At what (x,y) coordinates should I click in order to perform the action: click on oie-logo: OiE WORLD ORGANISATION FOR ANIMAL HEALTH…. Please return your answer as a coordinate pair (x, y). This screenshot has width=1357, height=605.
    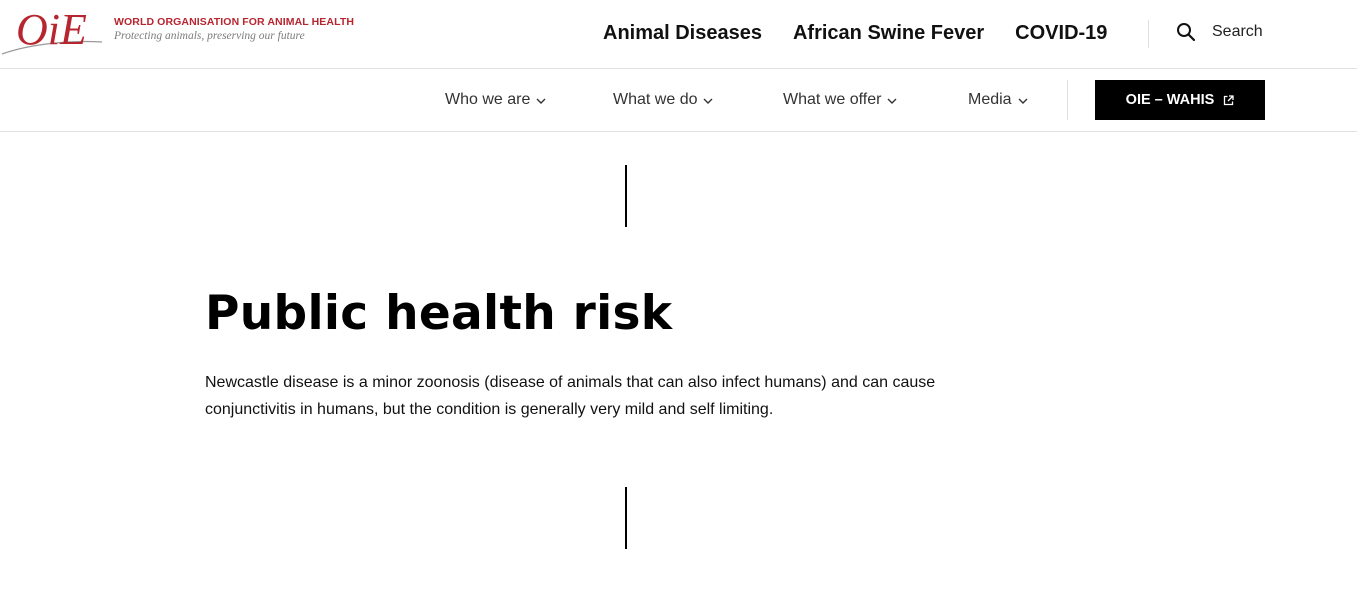
    Looking at the image, I should click on (177, 30).